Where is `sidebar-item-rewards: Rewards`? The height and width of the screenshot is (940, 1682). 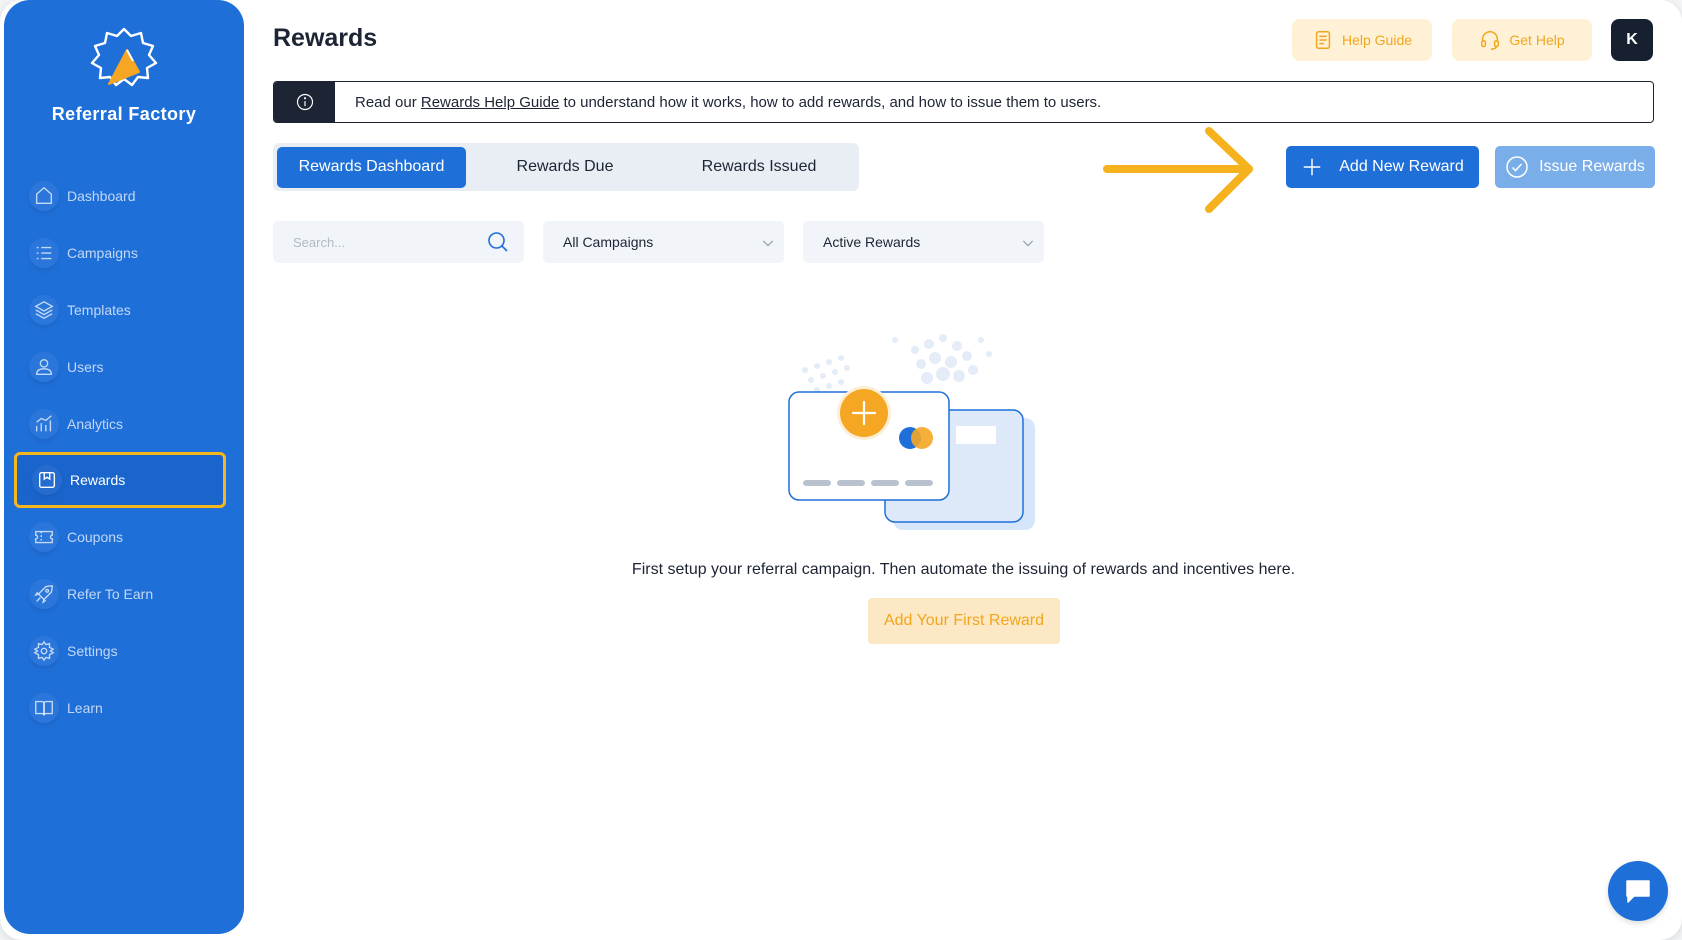
sidebar-item-rewards: Rewards is located at coordinates (120, 480).